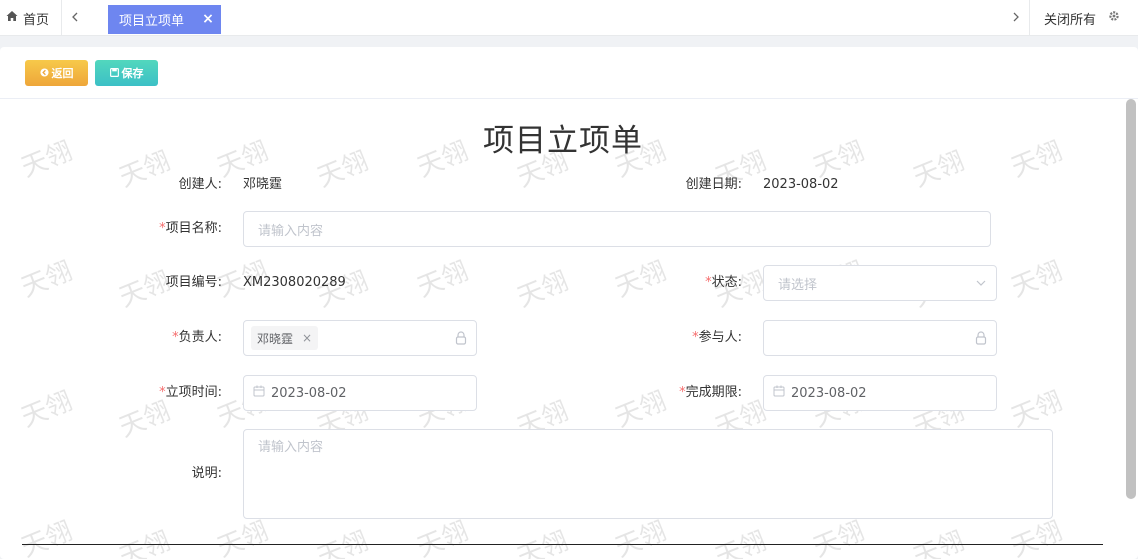 The height and width of the screenshot is (559, 1138). I want to click on back-arrow-icon, so click(44, 73).